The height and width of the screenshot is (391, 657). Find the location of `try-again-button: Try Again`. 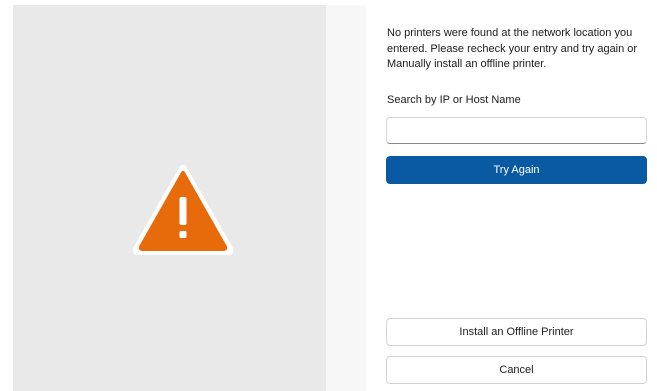

try-again-button: Try Again is located at coordinates (516, 170).